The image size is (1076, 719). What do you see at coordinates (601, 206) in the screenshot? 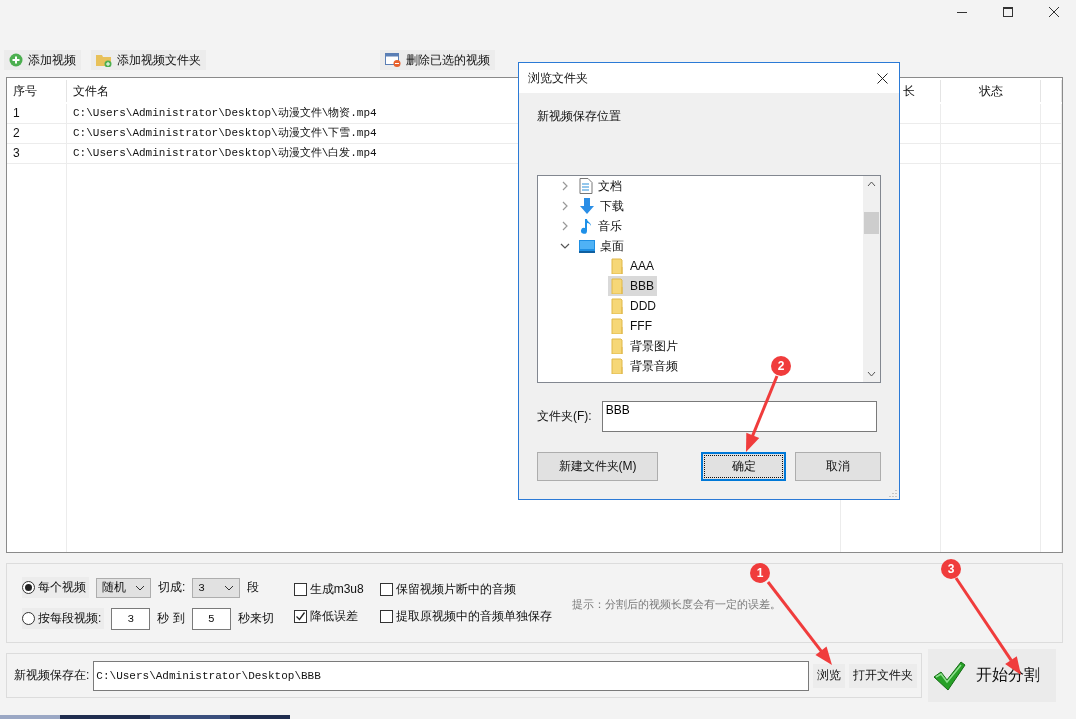
I see `tree-item: 下载` at bounding box center [601, 206].